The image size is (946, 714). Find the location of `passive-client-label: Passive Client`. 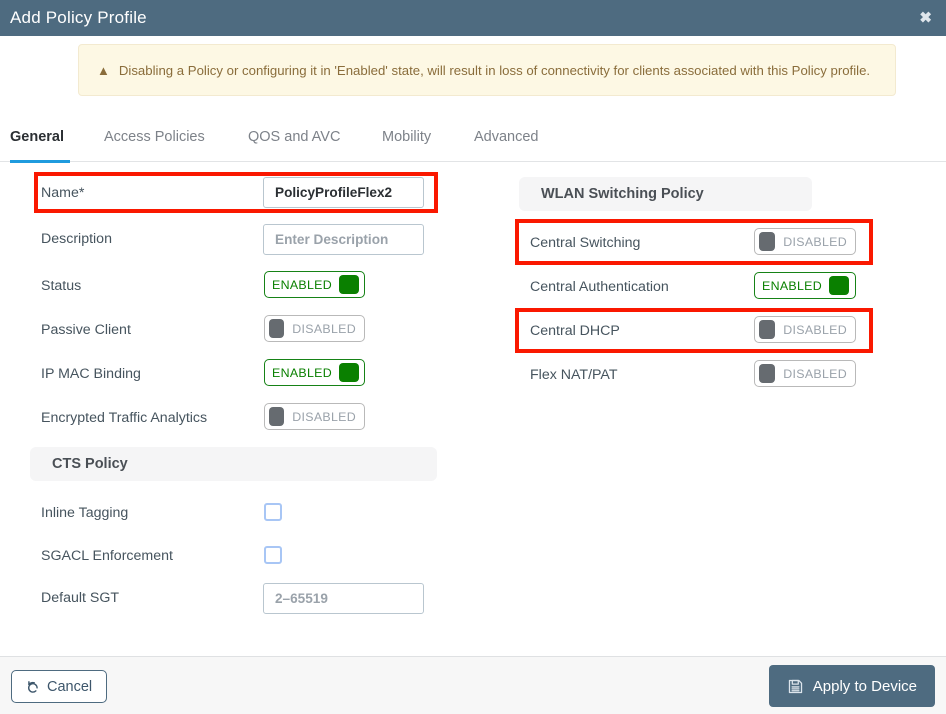

passive-client-label: Passive Client is located at coordinates (86, 330).